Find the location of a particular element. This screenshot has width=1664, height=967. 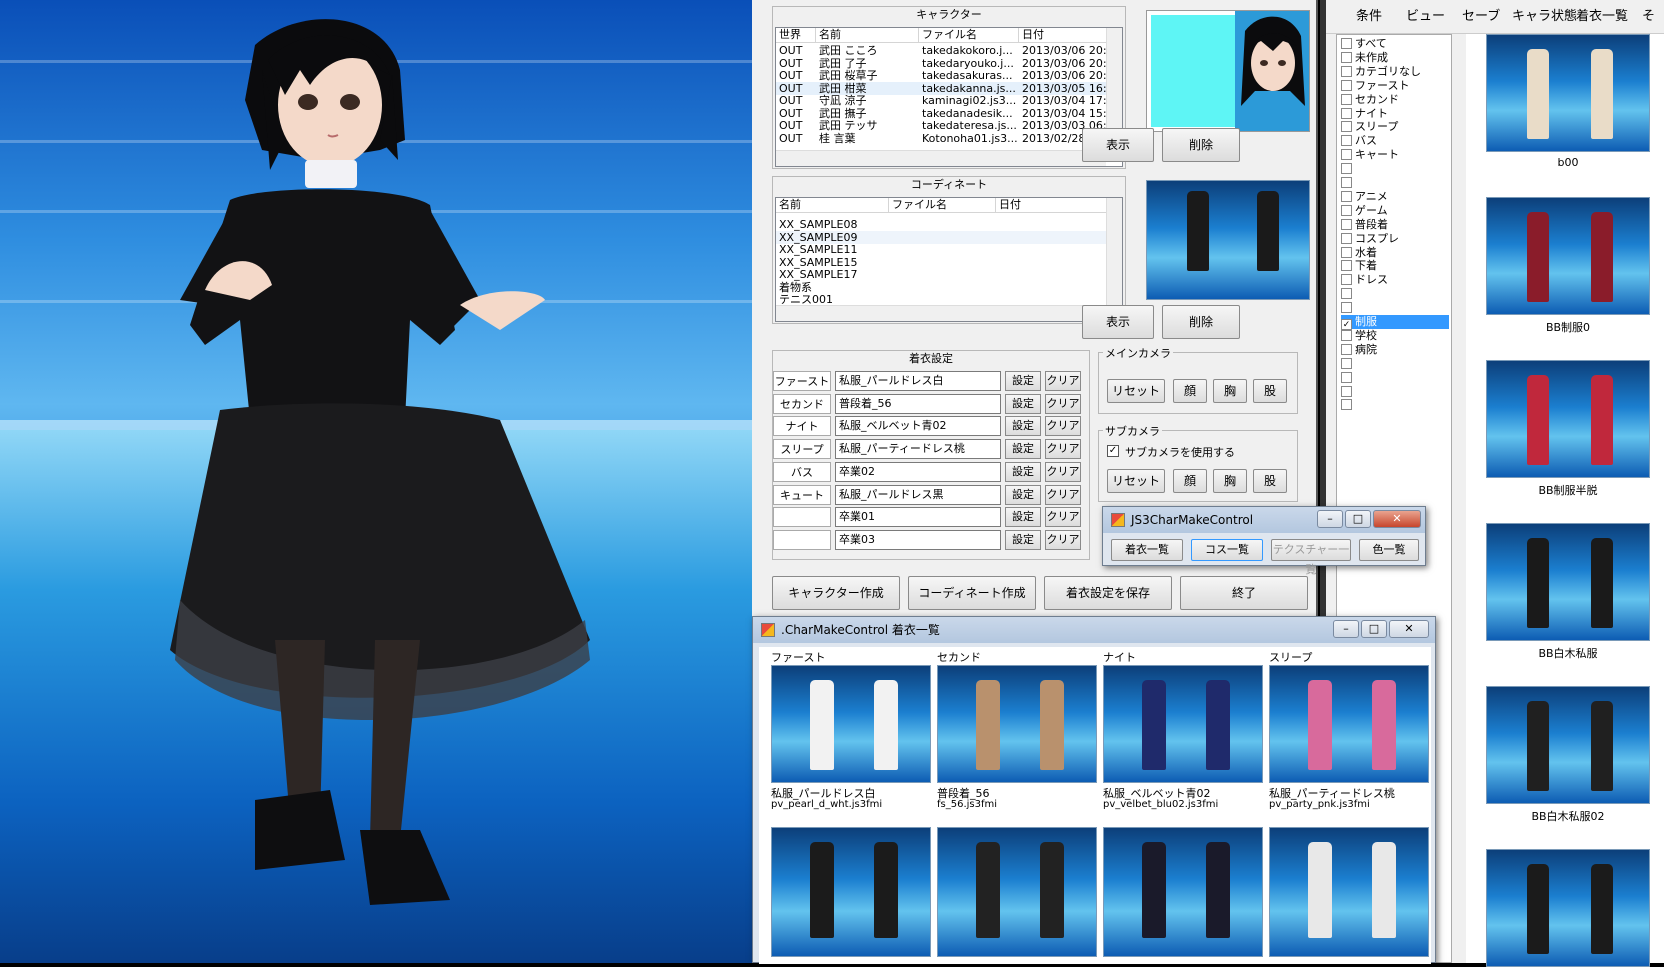

coordinate-row: XX_SAMPLE09 is located at coordinates (941, 237).